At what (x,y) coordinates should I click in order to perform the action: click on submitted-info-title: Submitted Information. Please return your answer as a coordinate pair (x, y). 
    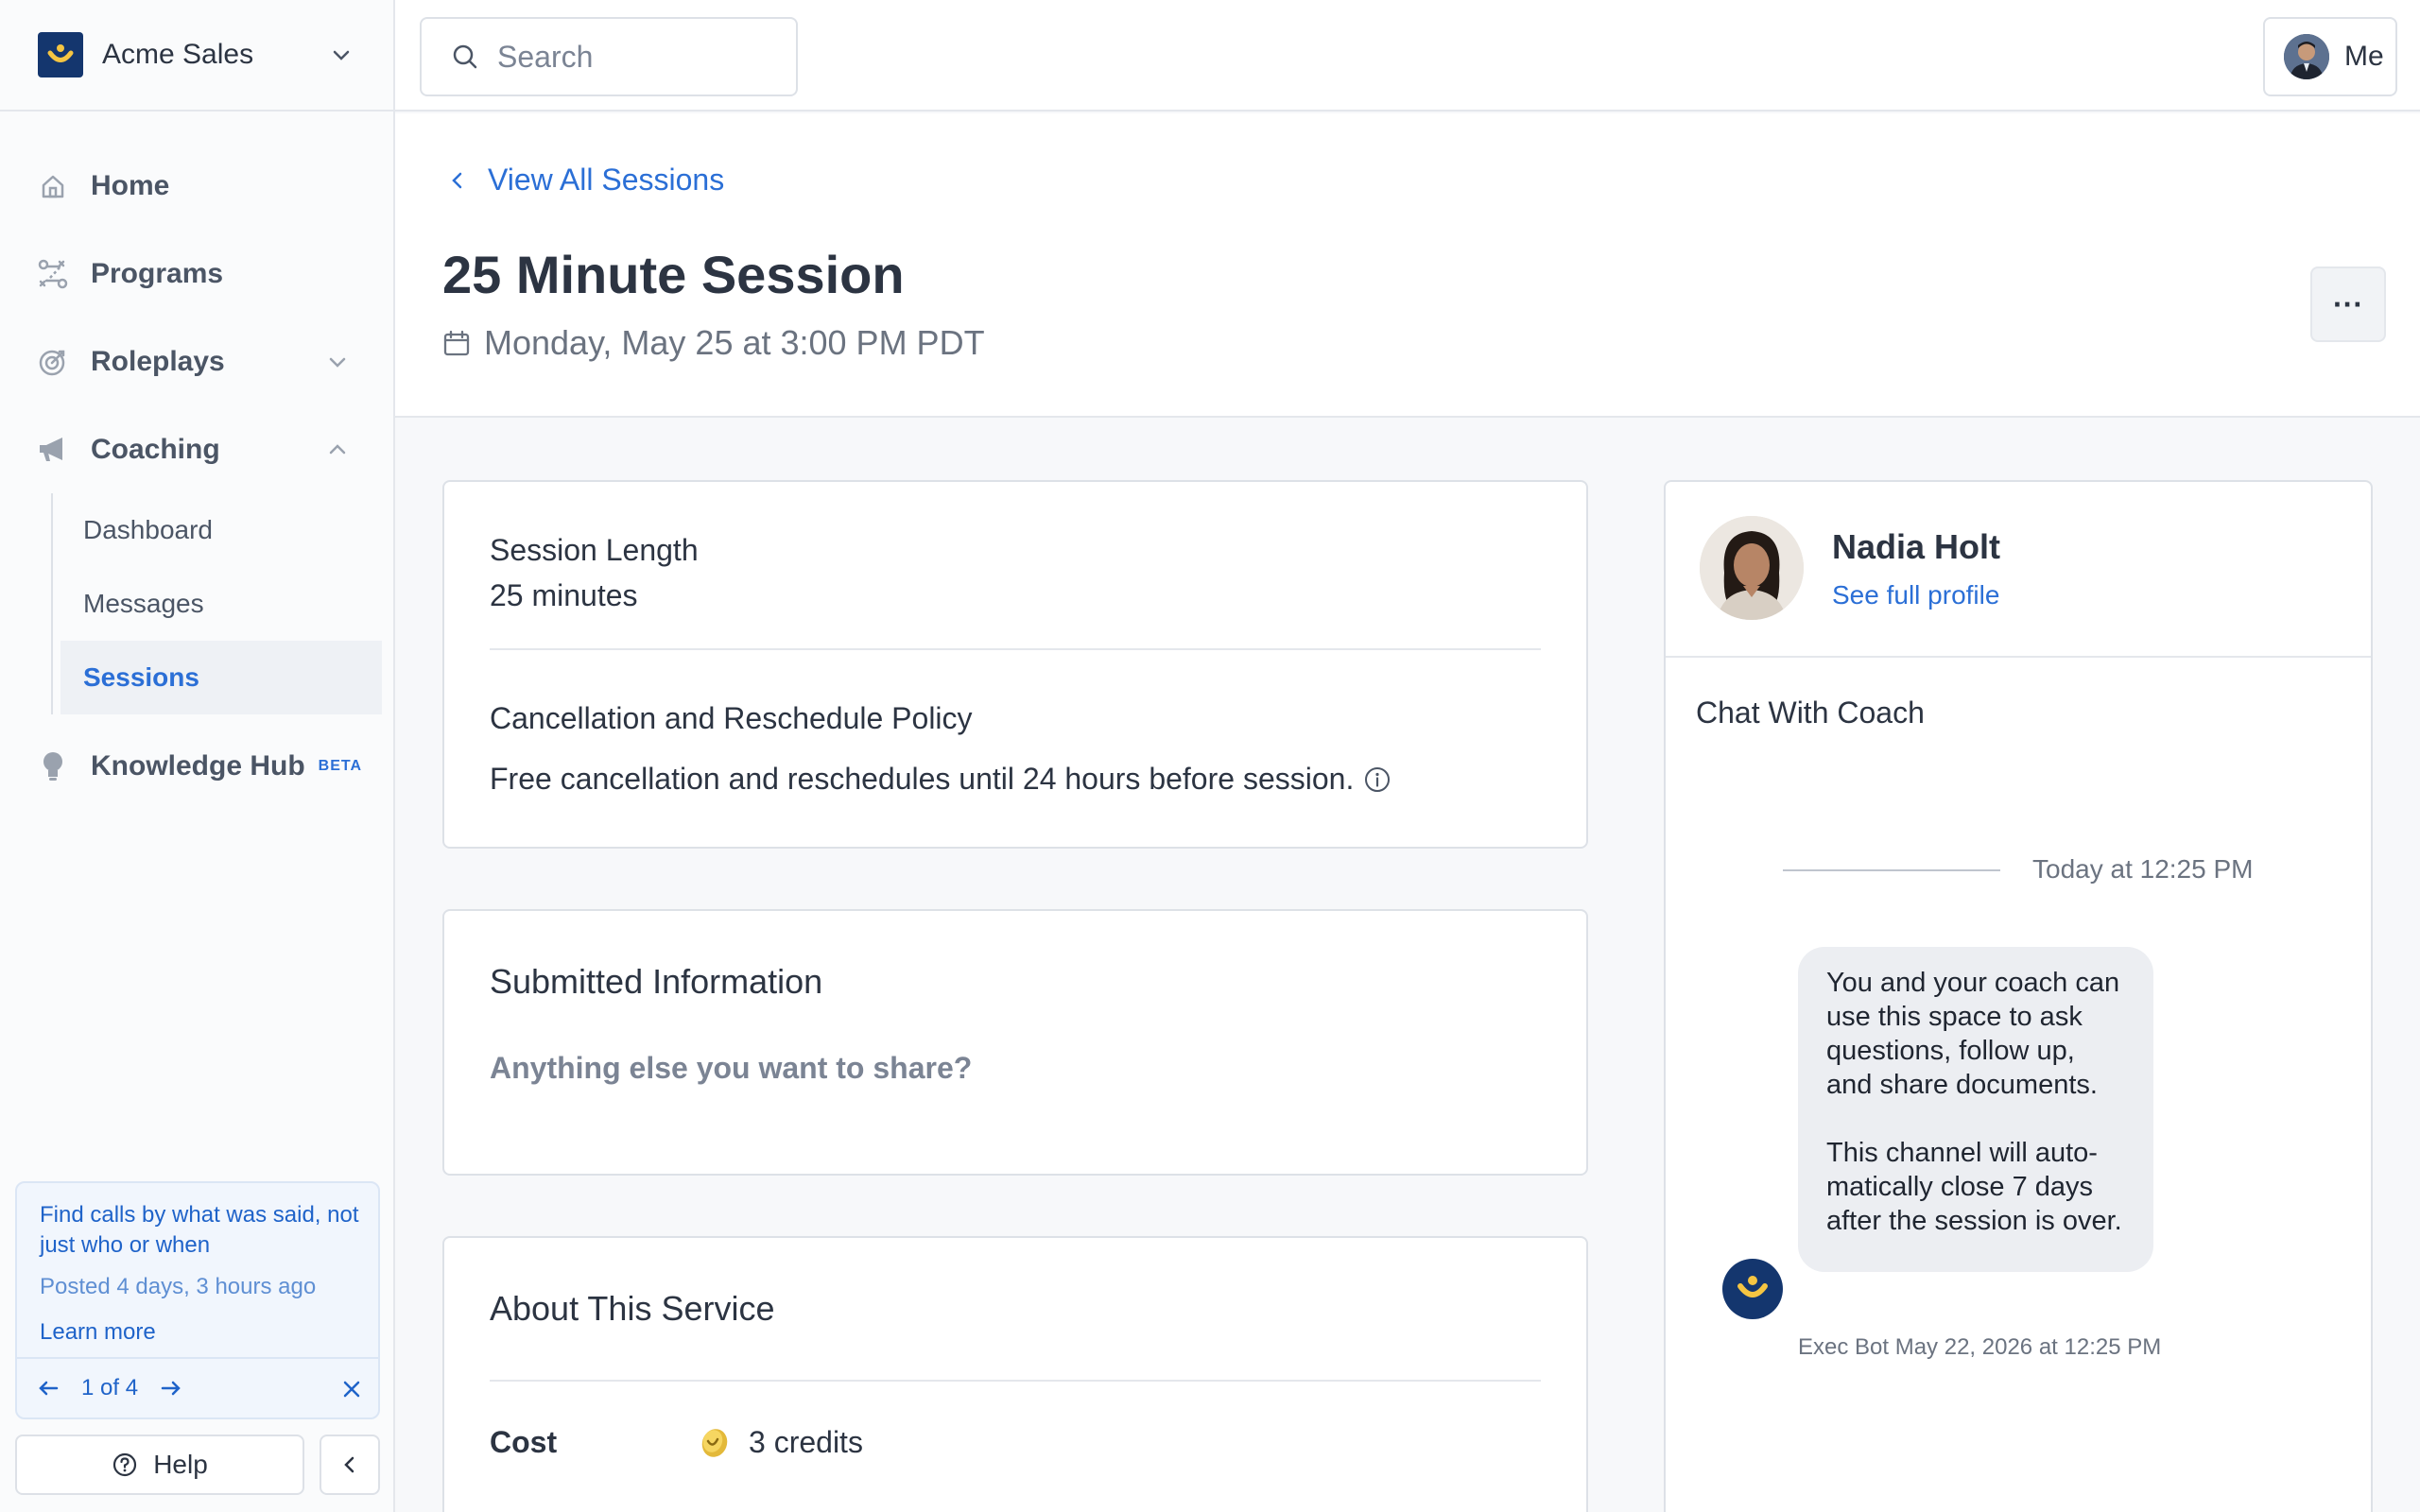
    Looking at the image, I should click on (656, 981).